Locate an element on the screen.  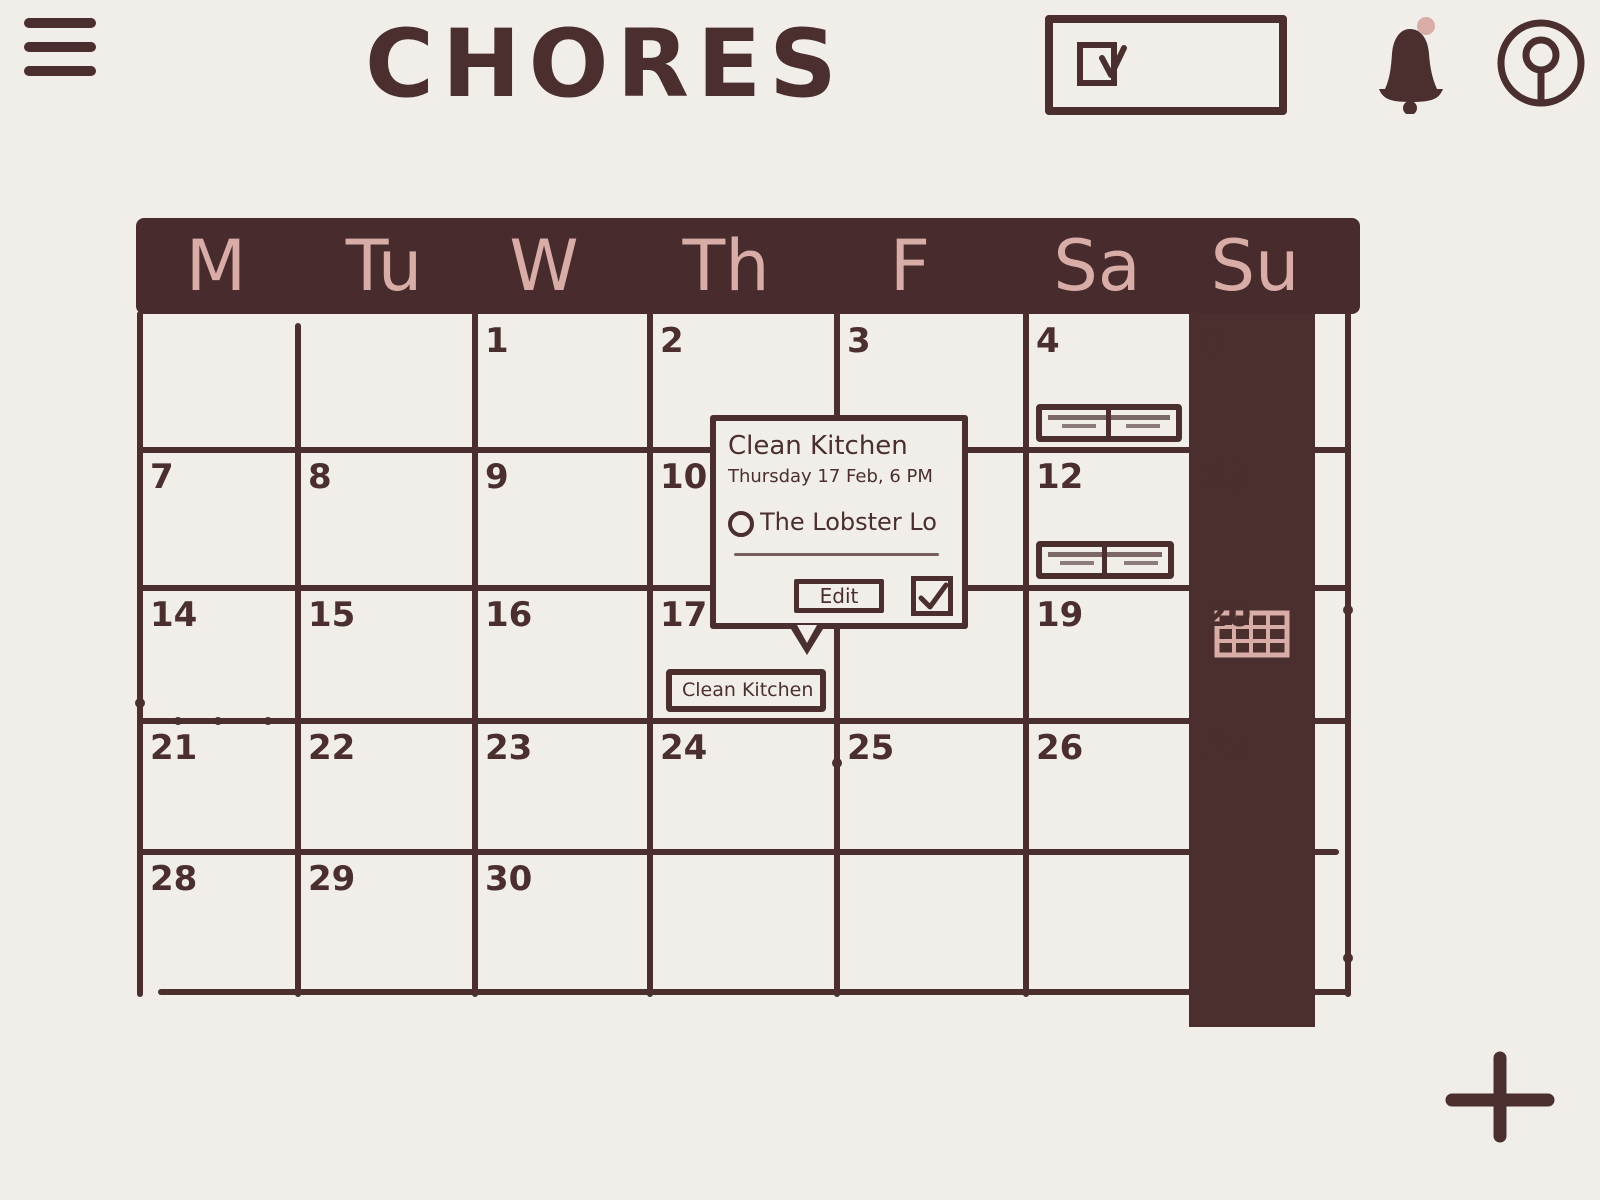
date-number: 25 is located at coordinates (871, 748).